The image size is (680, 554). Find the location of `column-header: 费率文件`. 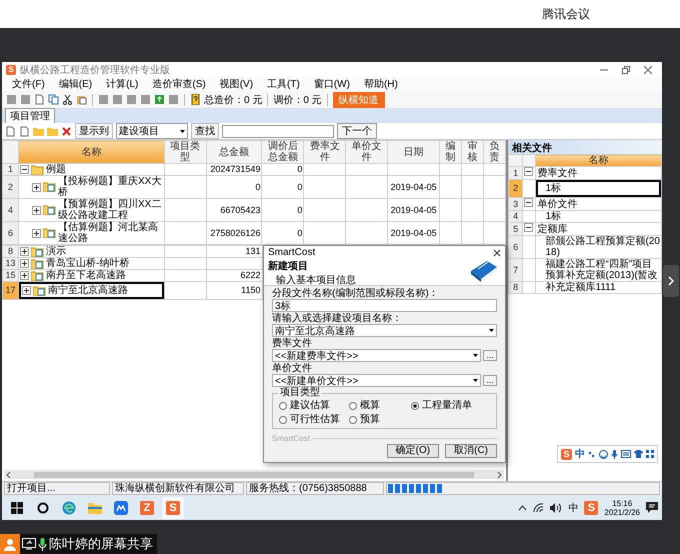

column-header: 费率文件 is located at coordinates (325, 152).